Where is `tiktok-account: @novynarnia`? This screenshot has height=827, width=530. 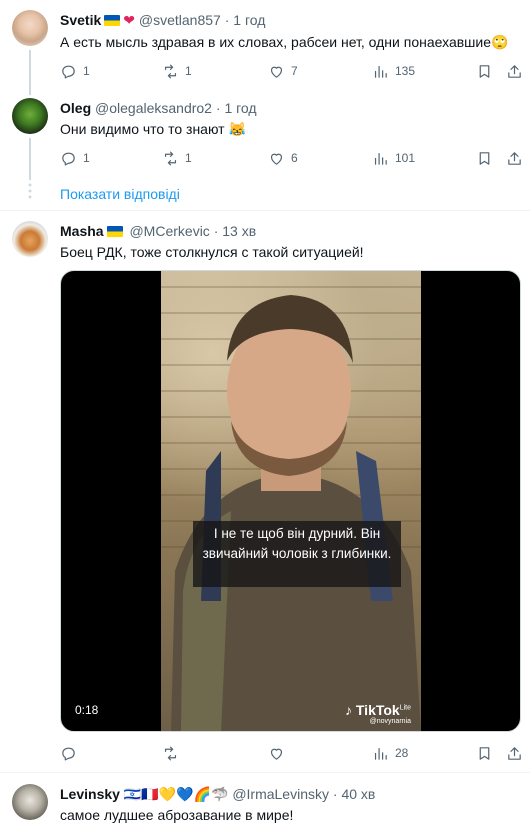
tiktok-account: @novynarnia is located at coordinates (390, 721).